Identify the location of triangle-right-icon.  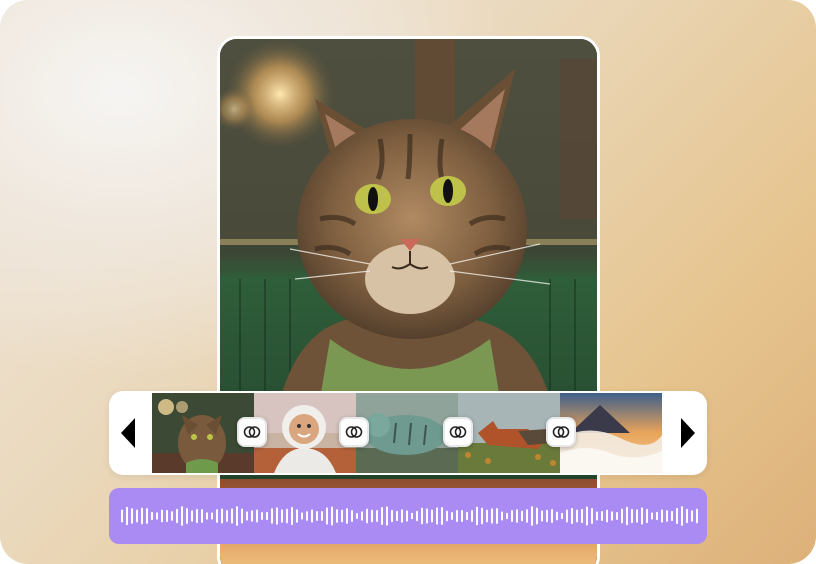
(688, 433).